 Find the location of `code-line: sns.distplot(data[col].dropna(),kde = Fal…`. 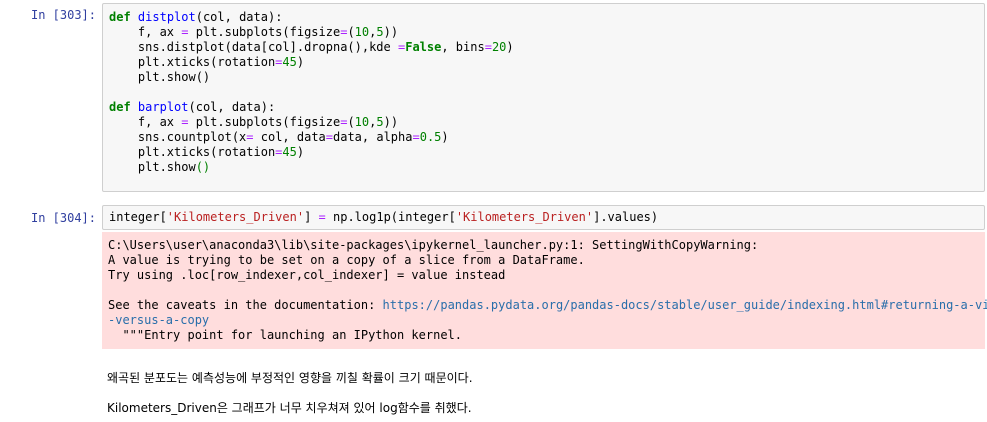

code-line: sns.distplot(data[col].dropna(),kde = Fal… is located at coordinates (311, 47).